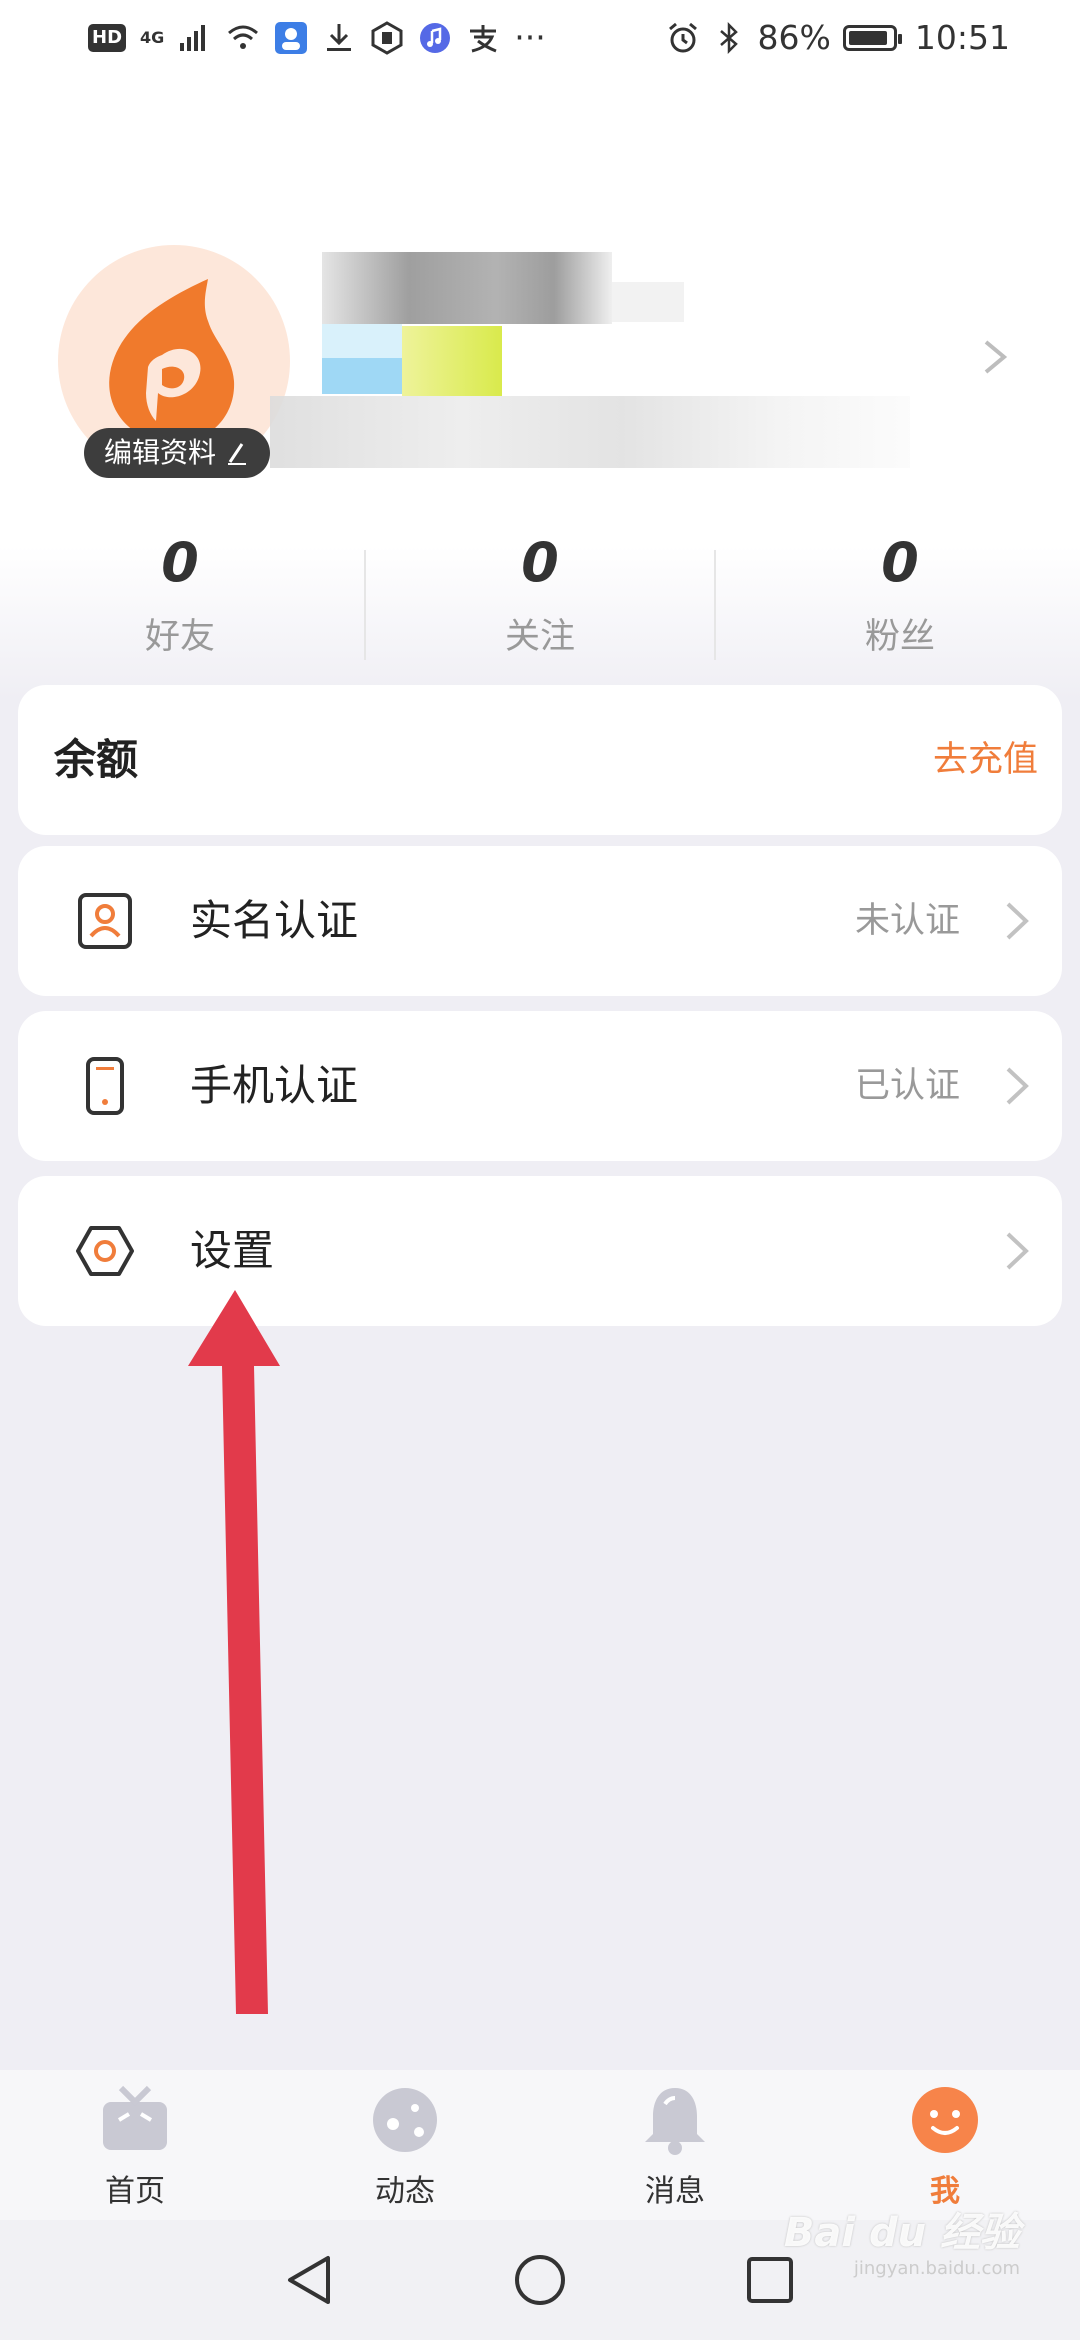 The height and width of the screenshot is (2340, 1080). I want to click on tab-label: 消息, so click(675, 2191).